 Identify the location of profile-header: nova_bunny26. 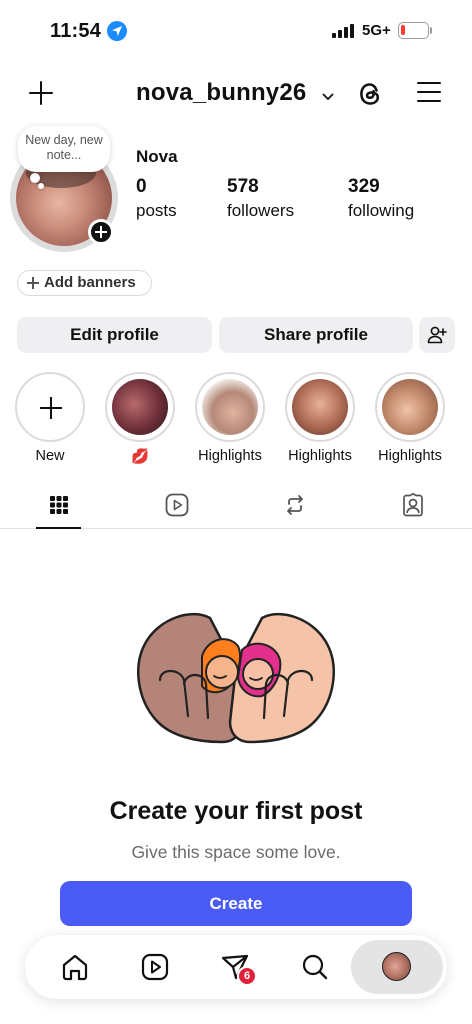
(236, 93).